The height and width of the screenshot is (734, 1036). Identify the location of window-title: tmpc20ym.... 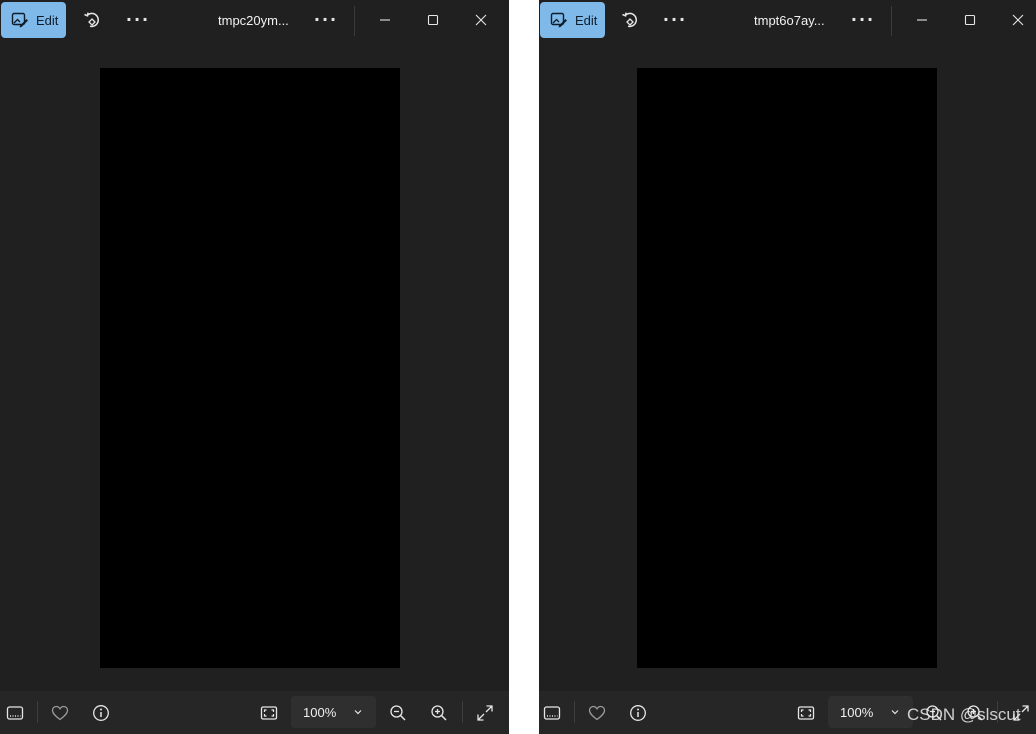
(253, 20).